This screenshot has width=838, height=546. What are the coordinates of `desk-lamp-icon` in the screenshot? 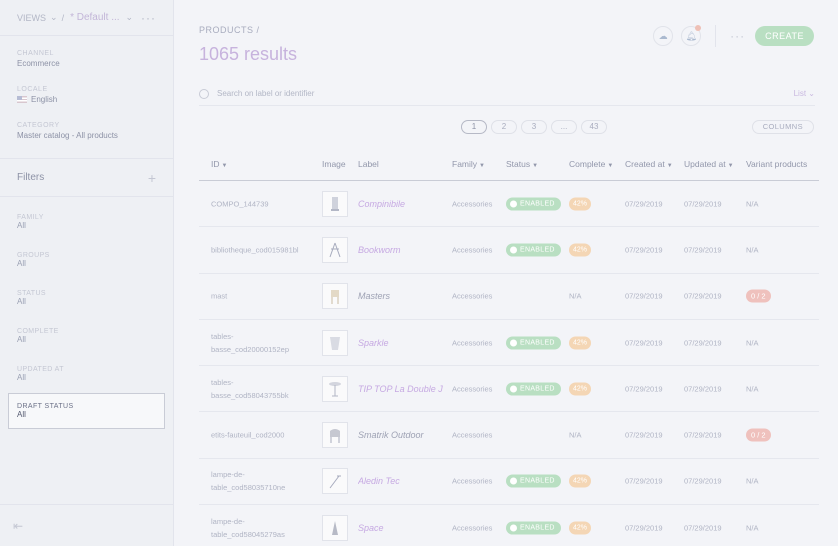 It's located at (335, 482).